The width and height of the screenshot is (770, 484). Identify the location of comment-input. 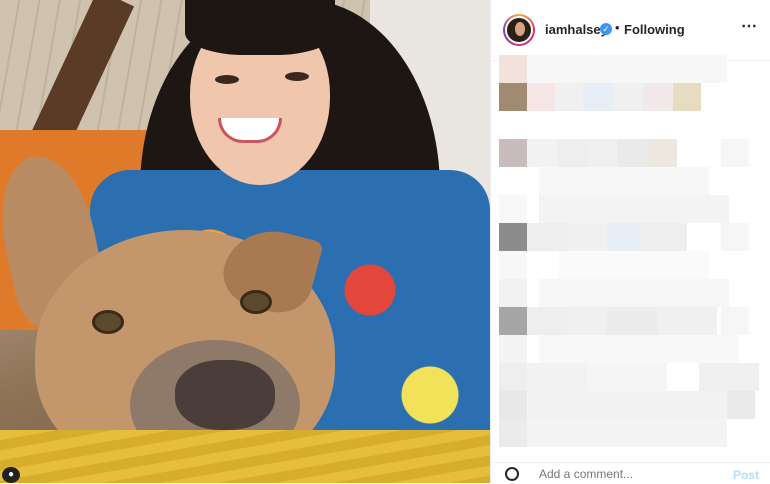
(629, 474).